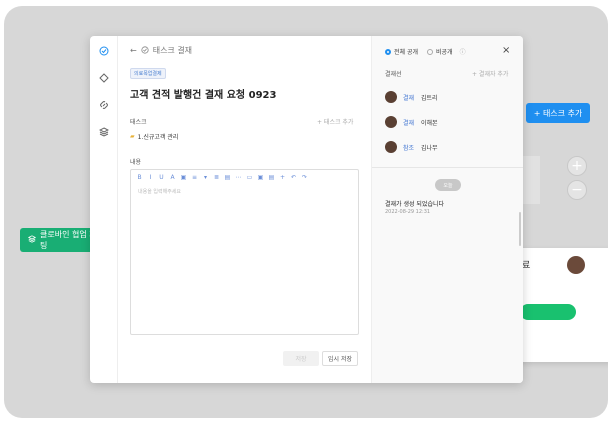 This screenshot has width=612, height=440. I want to click on approver-name: 김트리, so click(429, 98).